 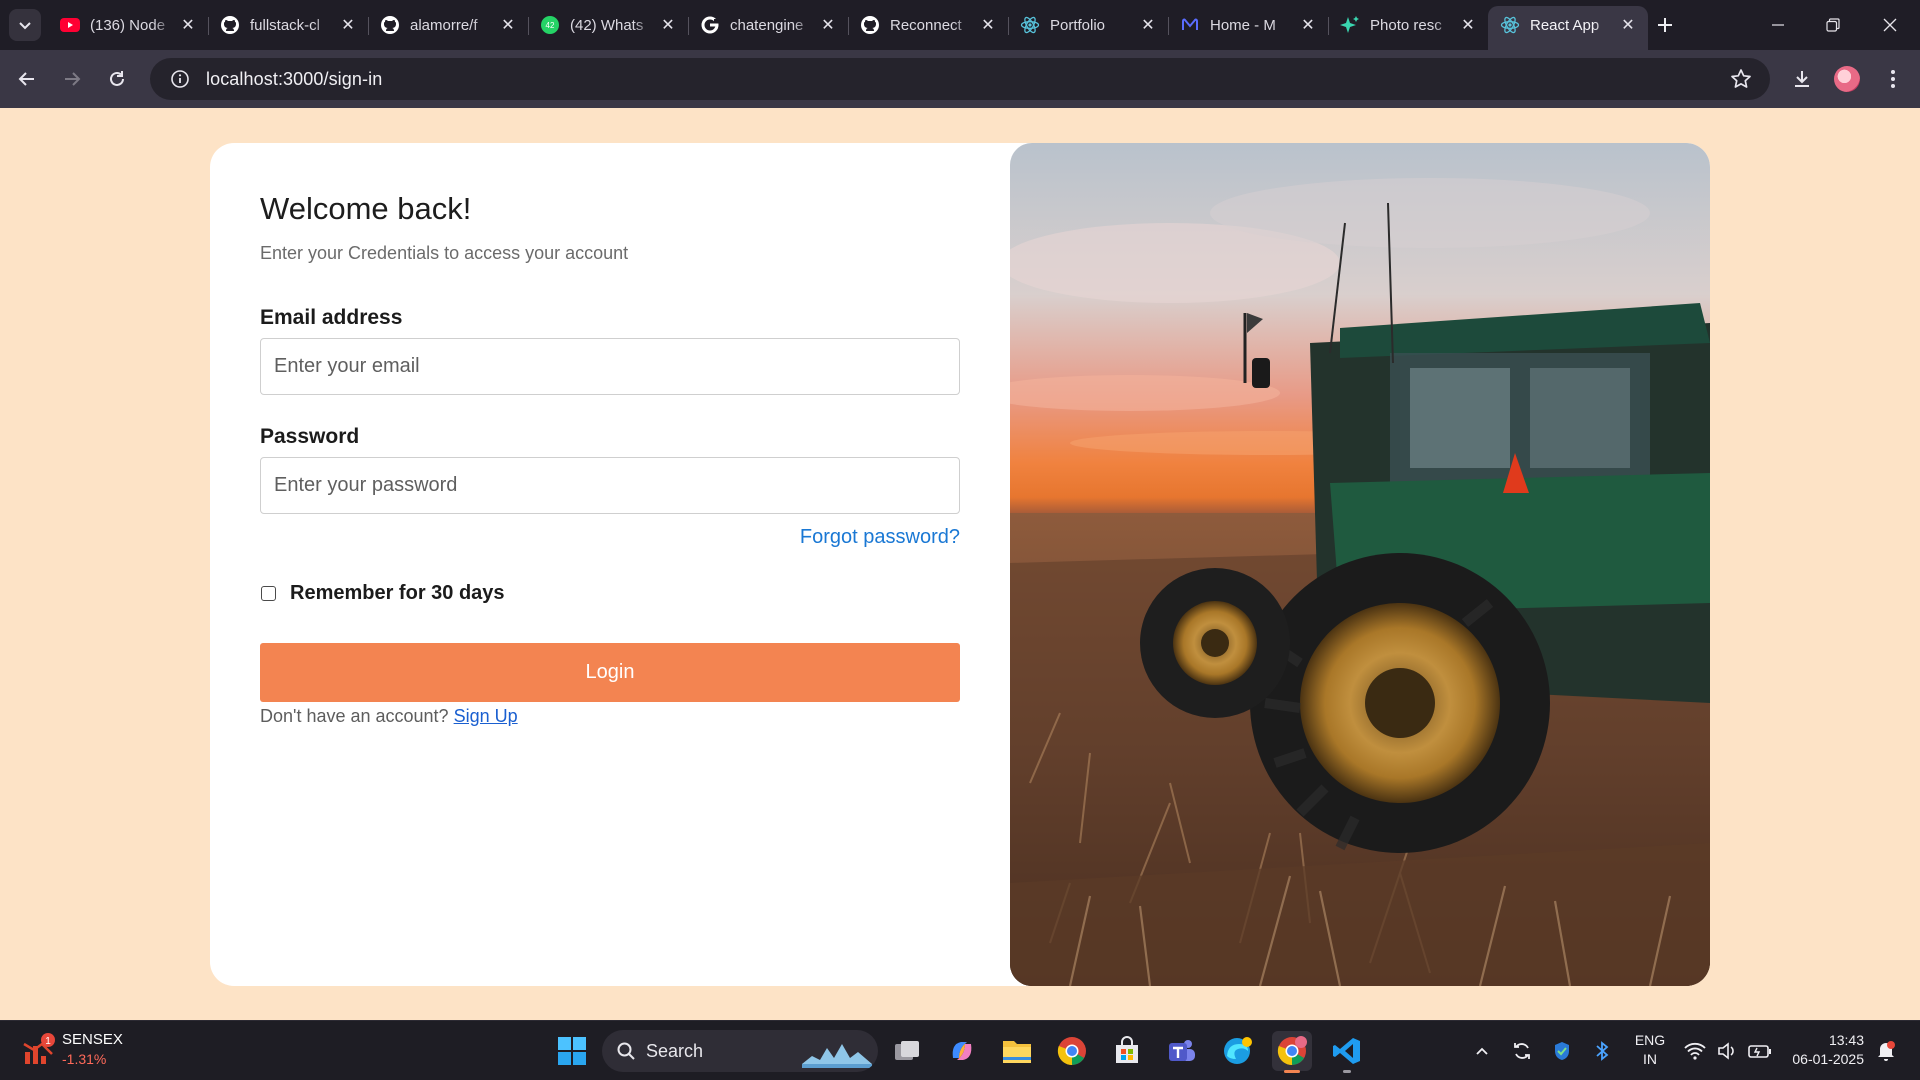 I want to click on tab-github-reconnect: Reconnect ✕, so click(x=928, y=25).